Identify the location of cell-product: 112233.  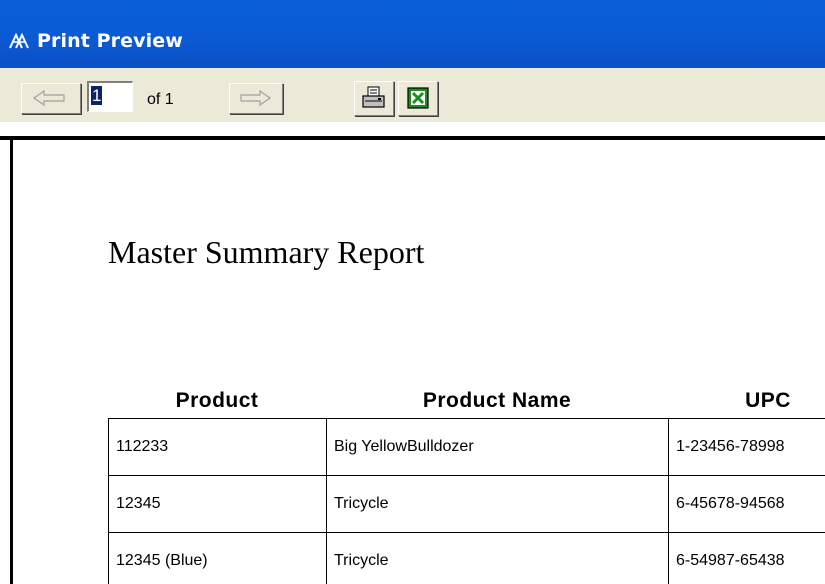
(217, 447).